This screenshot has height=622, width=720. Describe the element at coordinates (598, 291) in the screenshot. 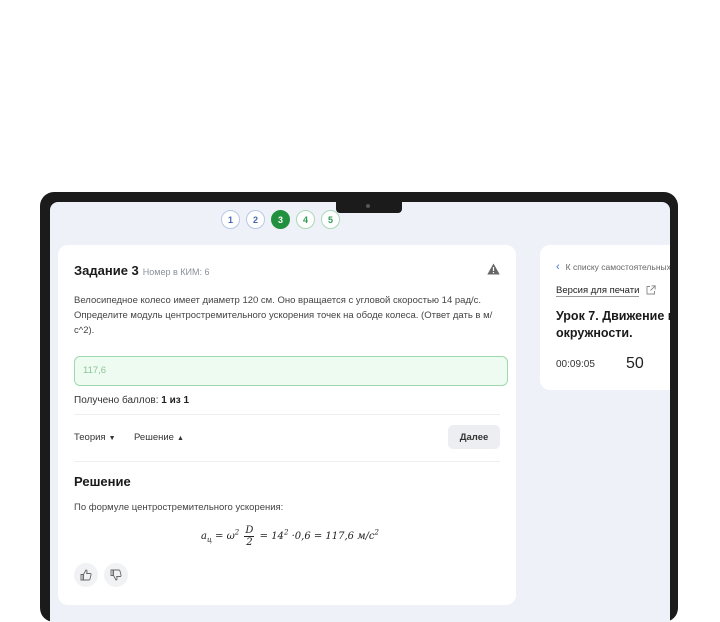

I see `print-version-link: Версия для печати` at that location.